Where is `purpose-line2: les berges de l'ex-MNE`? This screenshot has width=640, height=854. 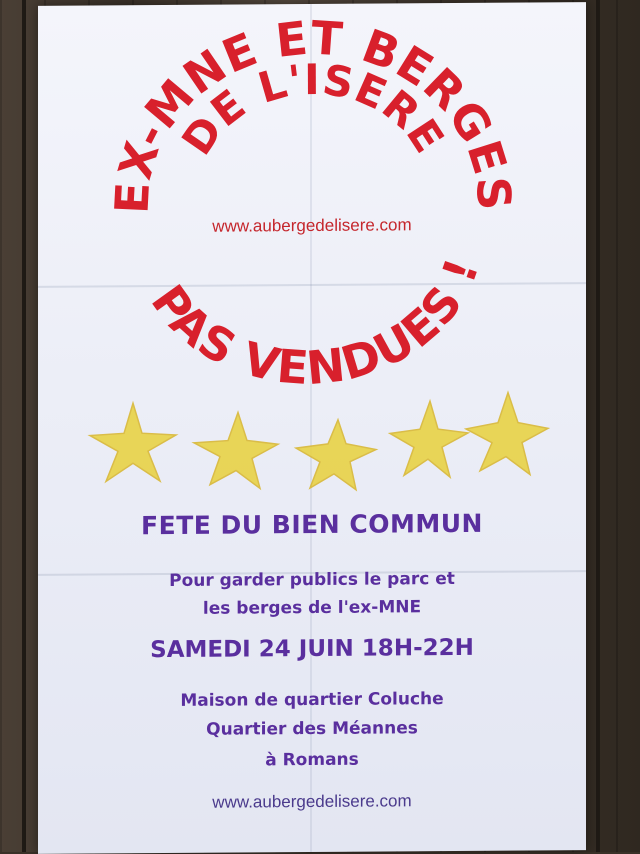 purpose-line2: les berges de l'ex-MNE is located at coordinates (312, 608).